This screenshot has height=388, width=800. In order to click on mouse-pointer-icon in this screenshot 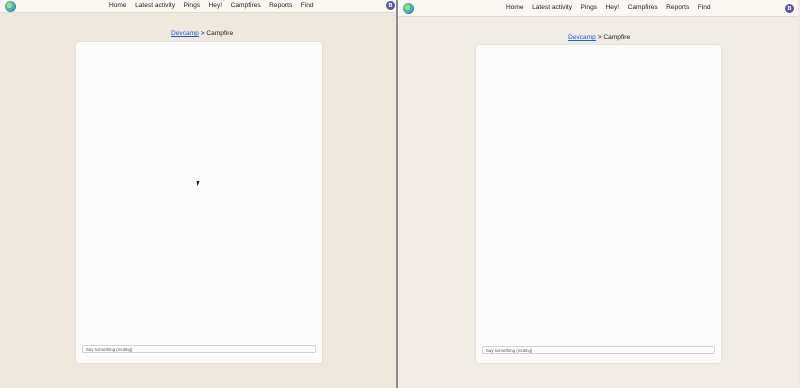, I will do `click(198, 183)`.